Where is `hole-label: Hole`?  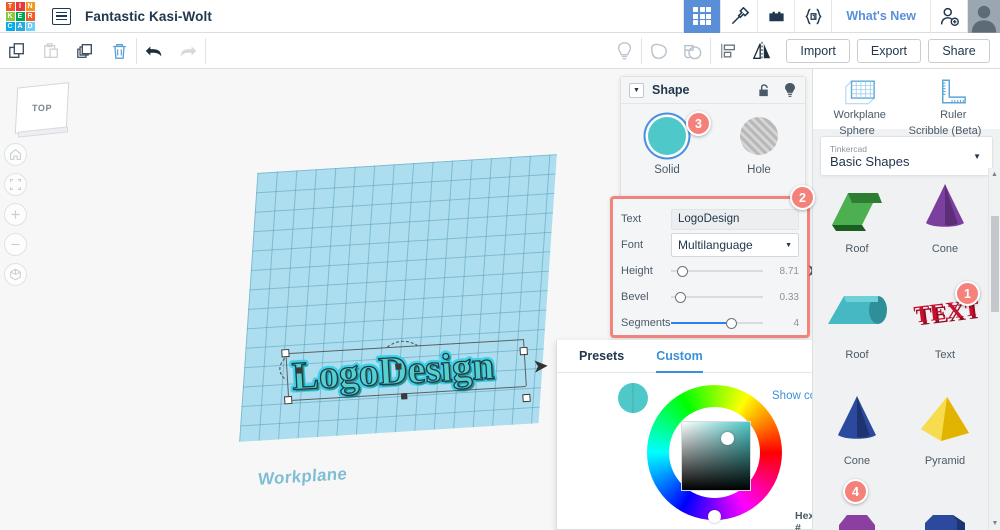 hole-label: Hole is located at coordinates (759, 170).